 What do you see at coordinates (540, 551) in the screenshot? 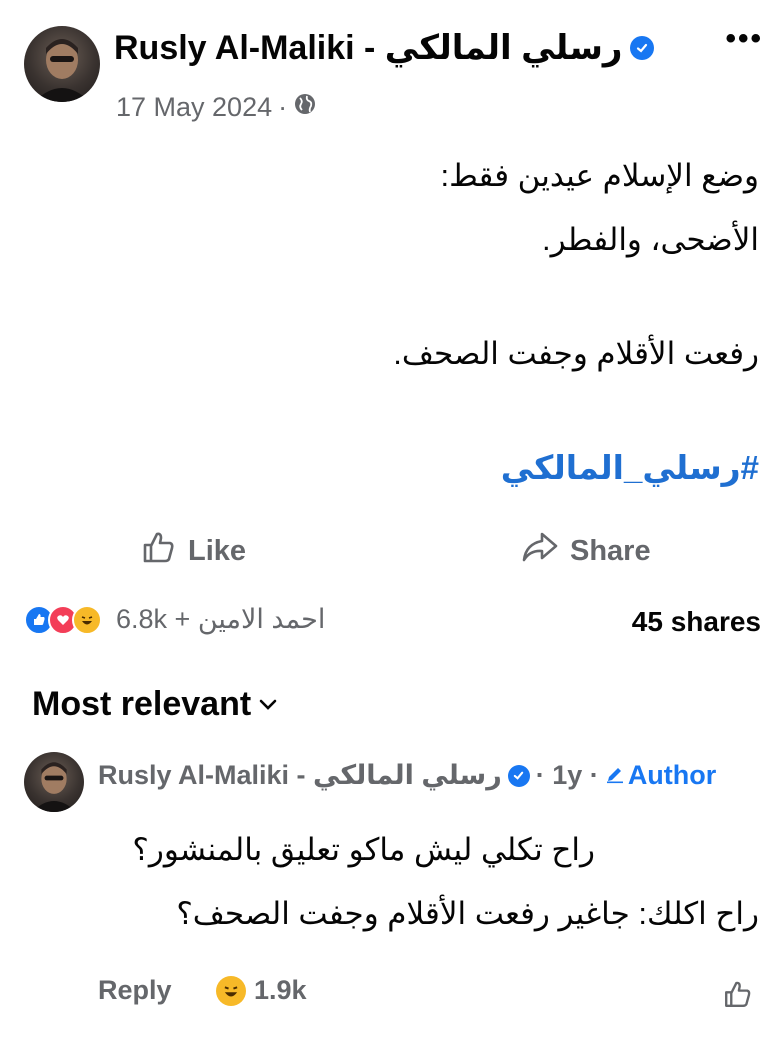
I see `share-arrow-icon` at bounding box center [540, 551].